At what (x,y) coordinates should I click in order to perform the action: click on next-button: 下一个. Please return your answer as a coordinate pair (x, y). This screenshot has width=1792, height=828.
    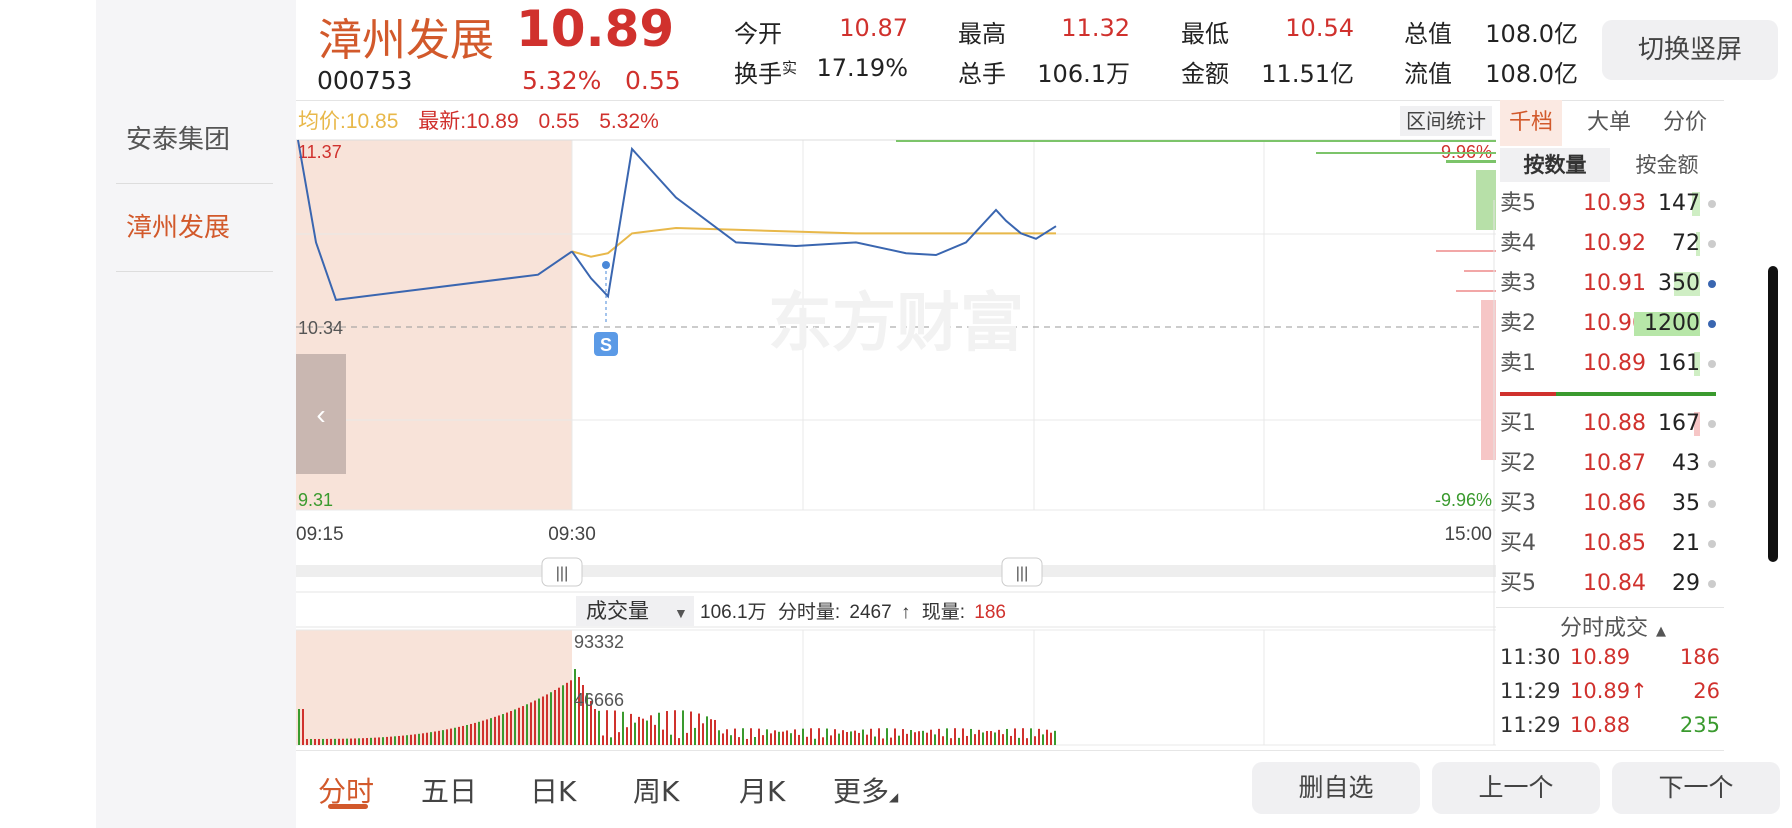
    Looking at the image, I should click on (1696, 788).